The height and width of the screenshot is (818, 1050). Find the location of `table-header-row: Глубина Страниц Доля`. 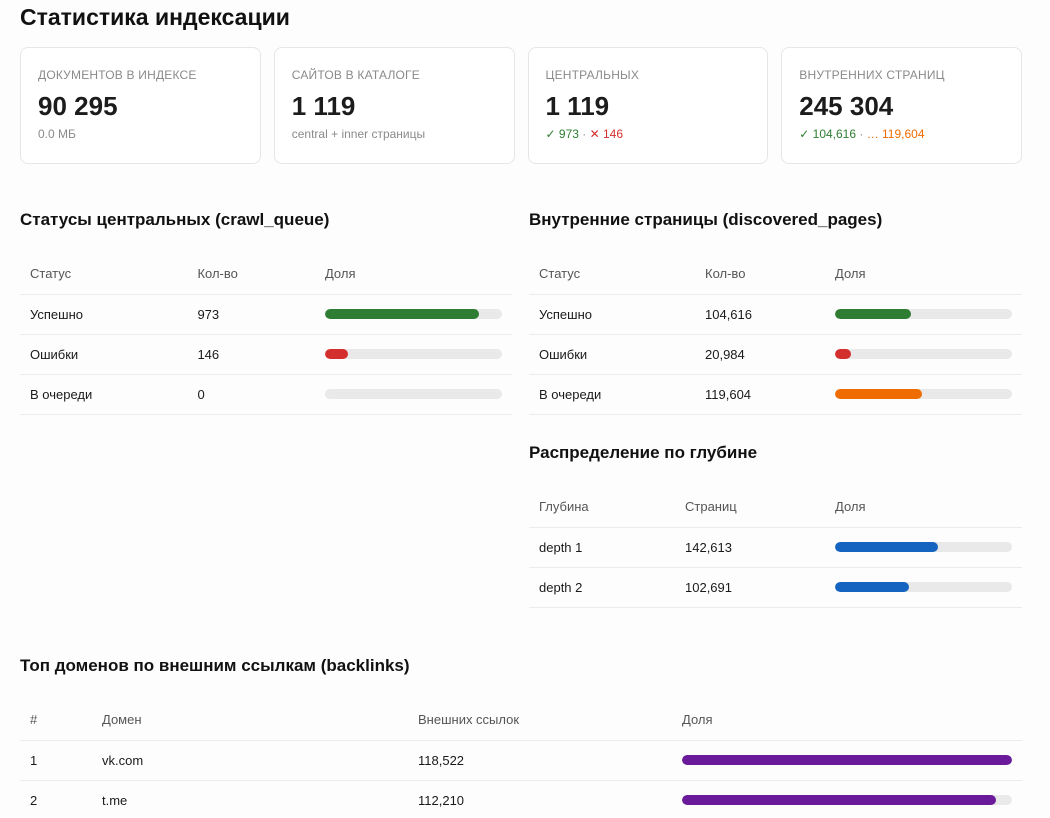

table-header-row: Глубина Страниц Доля is located at coordinates (775, 507).